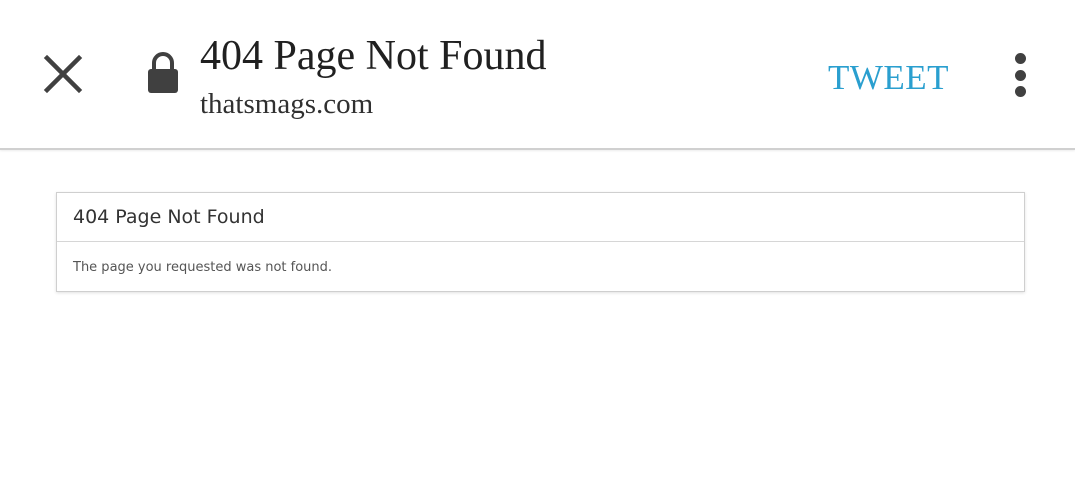  What do you see at coordinates (540, 217) in the screenshot?
I see `panel-heading: 404 Page Not Found` at bounding box center [540, 217].